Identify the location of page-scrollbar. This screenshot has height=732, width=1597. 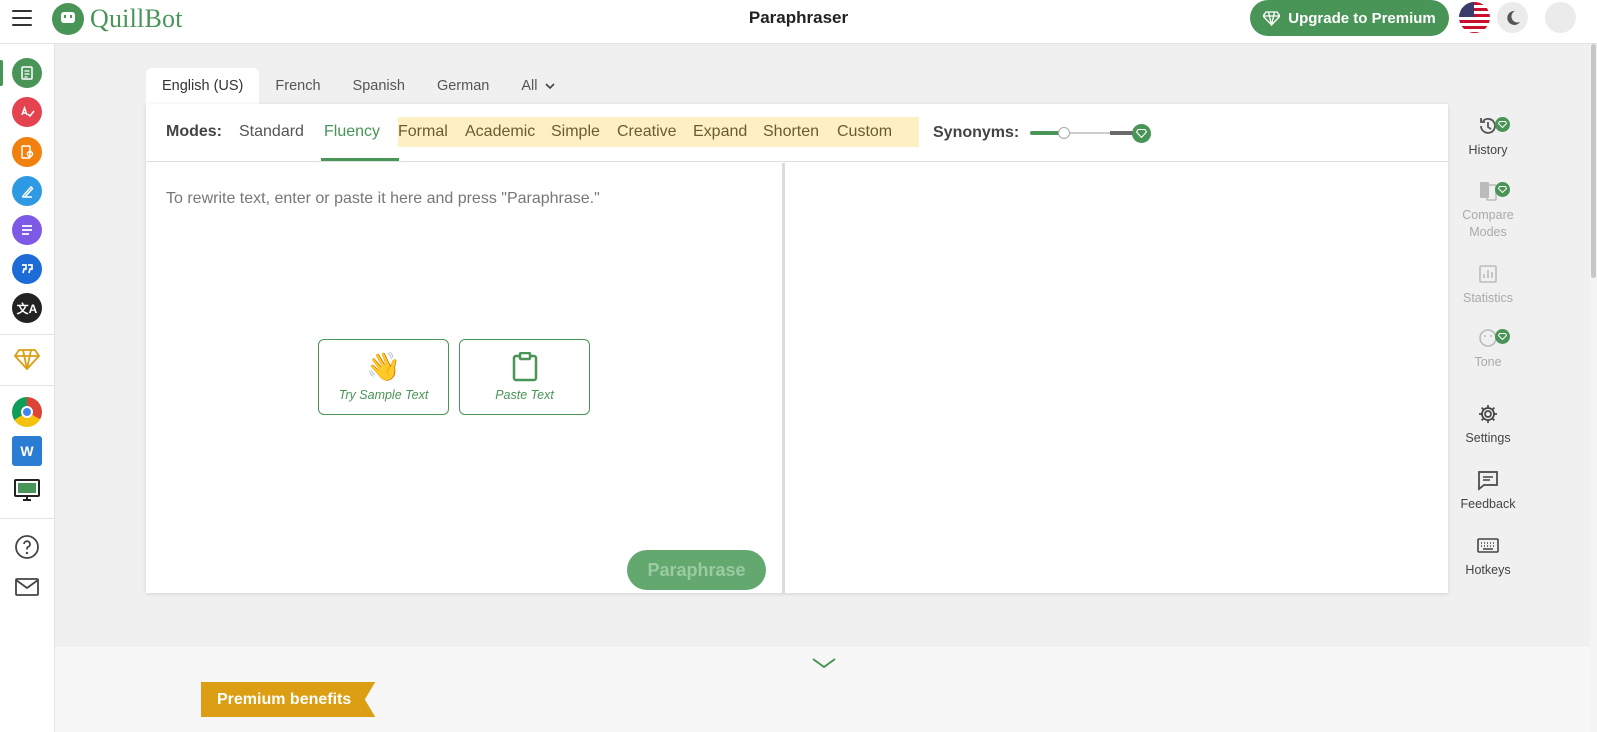
(1593, 388).